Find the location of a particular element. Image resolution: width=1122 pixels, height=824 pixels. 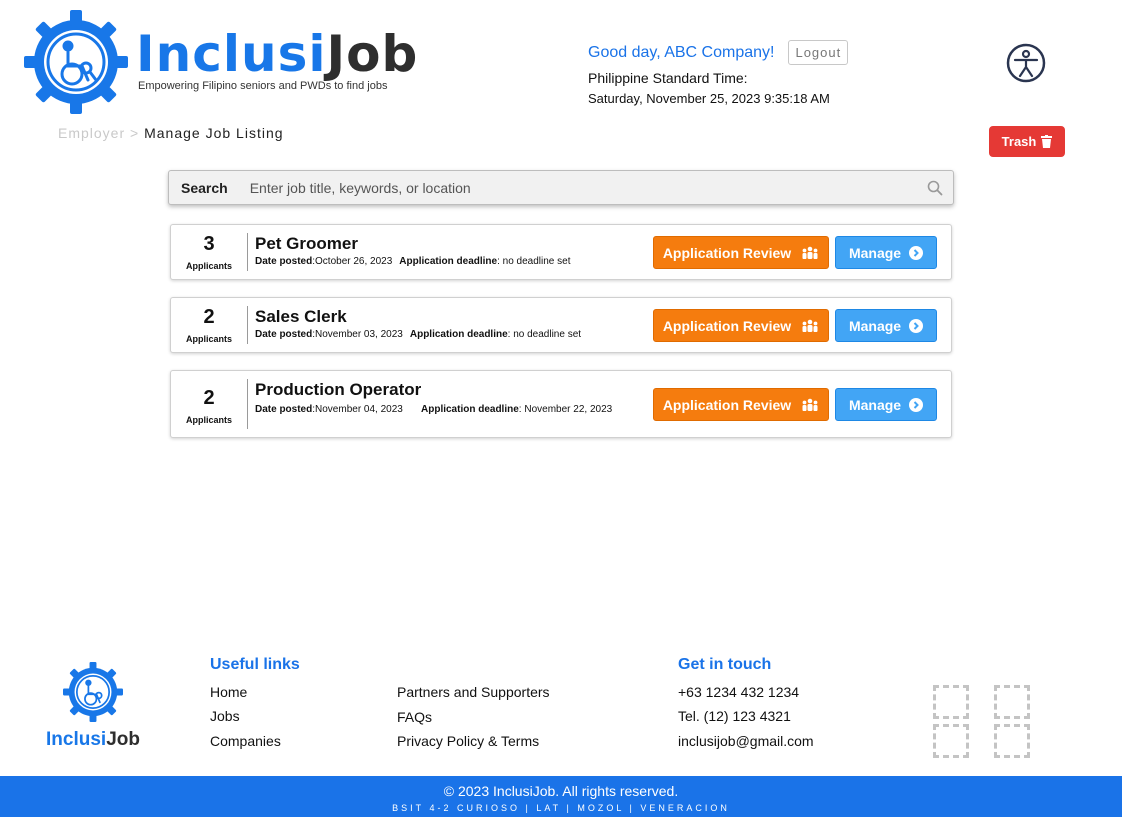

useful-links-heading: Useful links is located at coordinates (255, 664).